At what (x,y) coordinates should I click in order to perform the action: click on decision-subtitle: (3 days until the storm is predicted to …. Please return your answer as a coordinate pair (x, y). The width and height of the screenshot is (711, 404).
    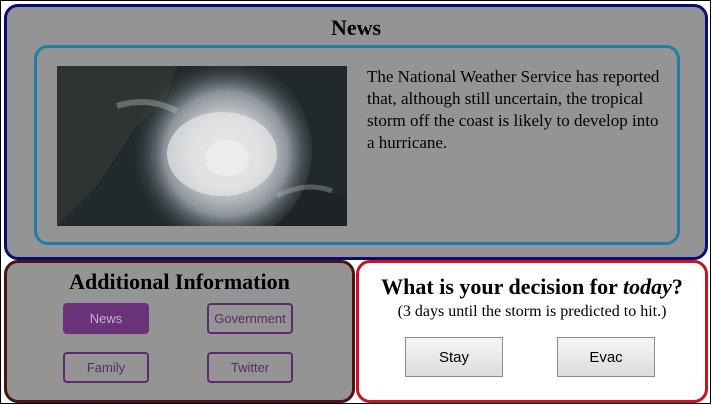
    Looking at the image, I should click on (532, 311).